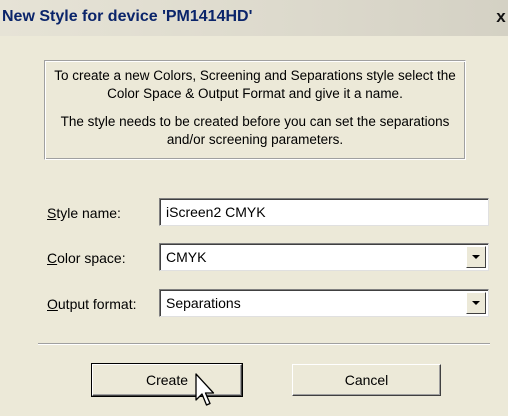 The width and height of the screenshot is (508, 416). I want to click on output-format-select: Separations, so click(324, 303).